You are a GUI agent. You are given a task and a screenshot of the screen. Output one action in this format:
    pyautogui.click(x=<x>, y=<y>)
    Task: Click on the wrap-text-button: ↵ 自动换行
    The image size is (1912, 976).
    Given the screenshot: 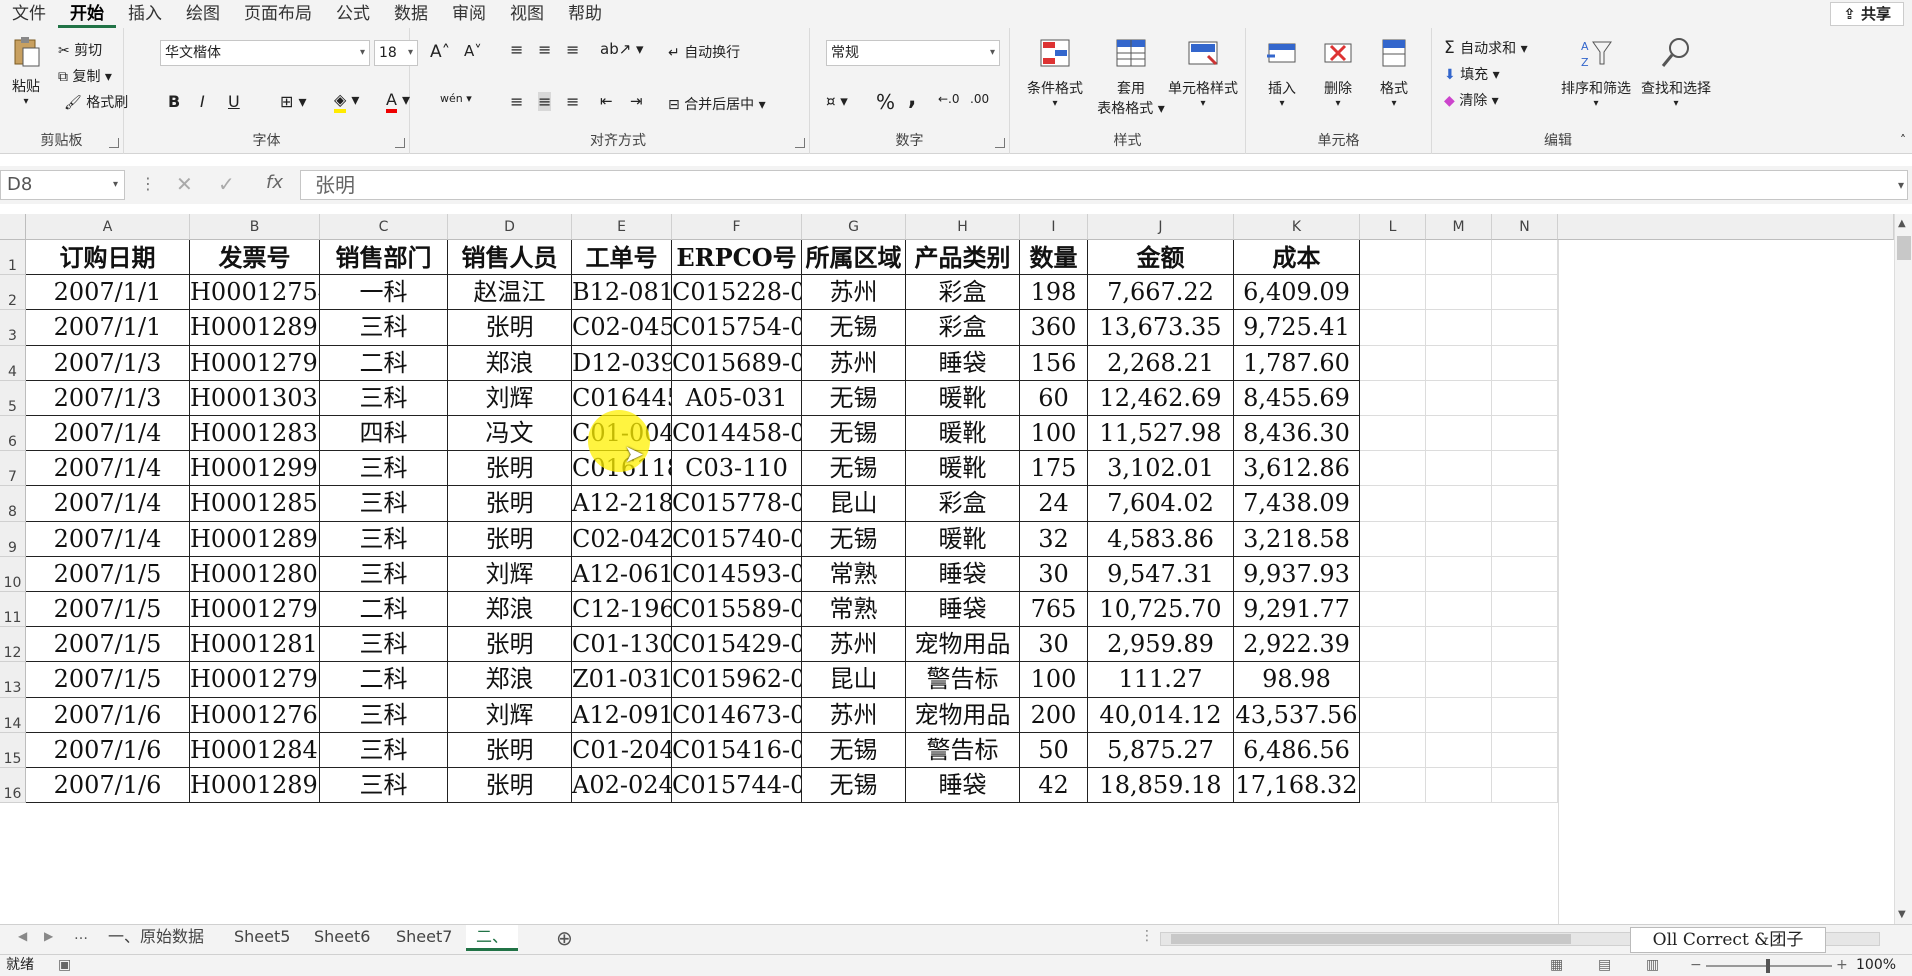 What is the action you would take?
    pyautogui.click(x=704, y=52)
    